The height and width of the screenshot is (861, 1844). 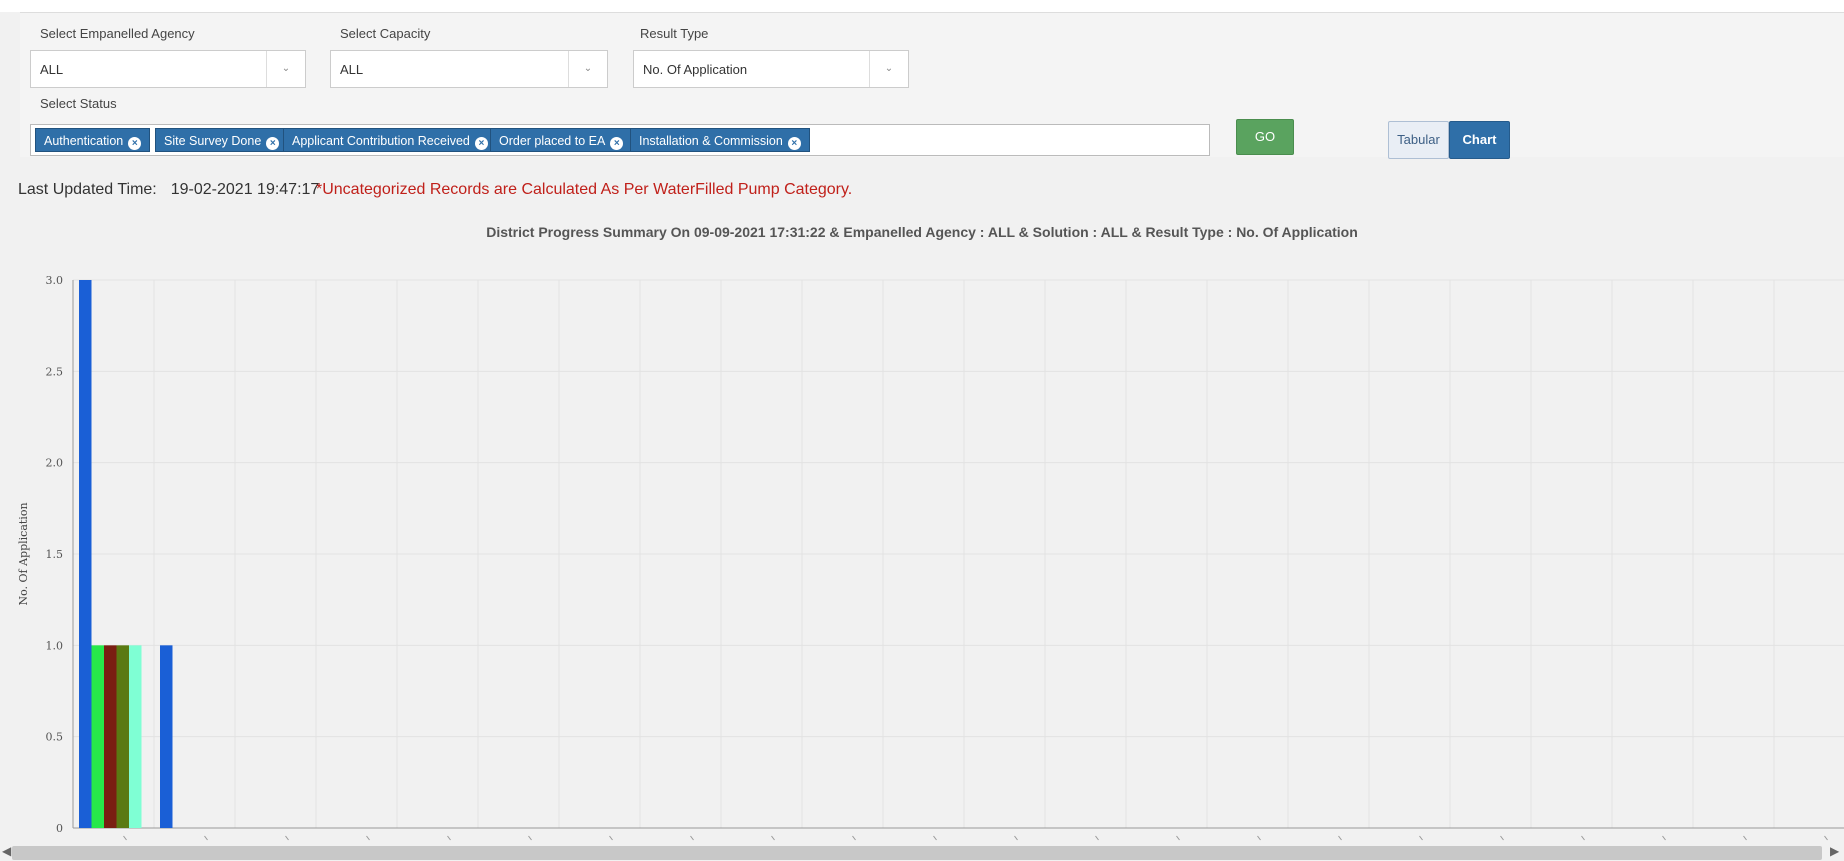 I want to click on last-updated: Last Updated Time: 19-02-2021 19:47:17, so click(x=168, y=190).